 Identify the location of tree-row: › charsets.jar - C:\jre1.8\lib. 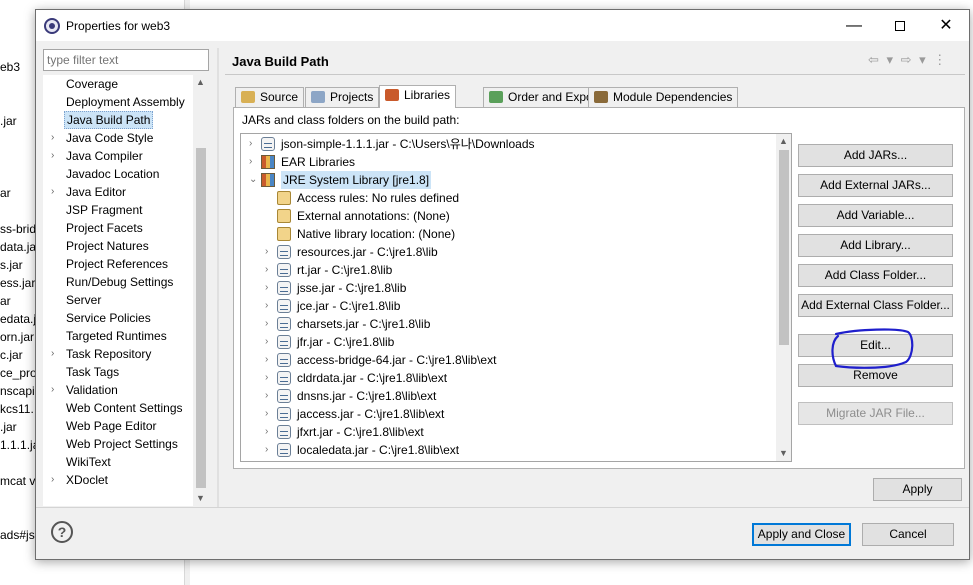
(506, 324).